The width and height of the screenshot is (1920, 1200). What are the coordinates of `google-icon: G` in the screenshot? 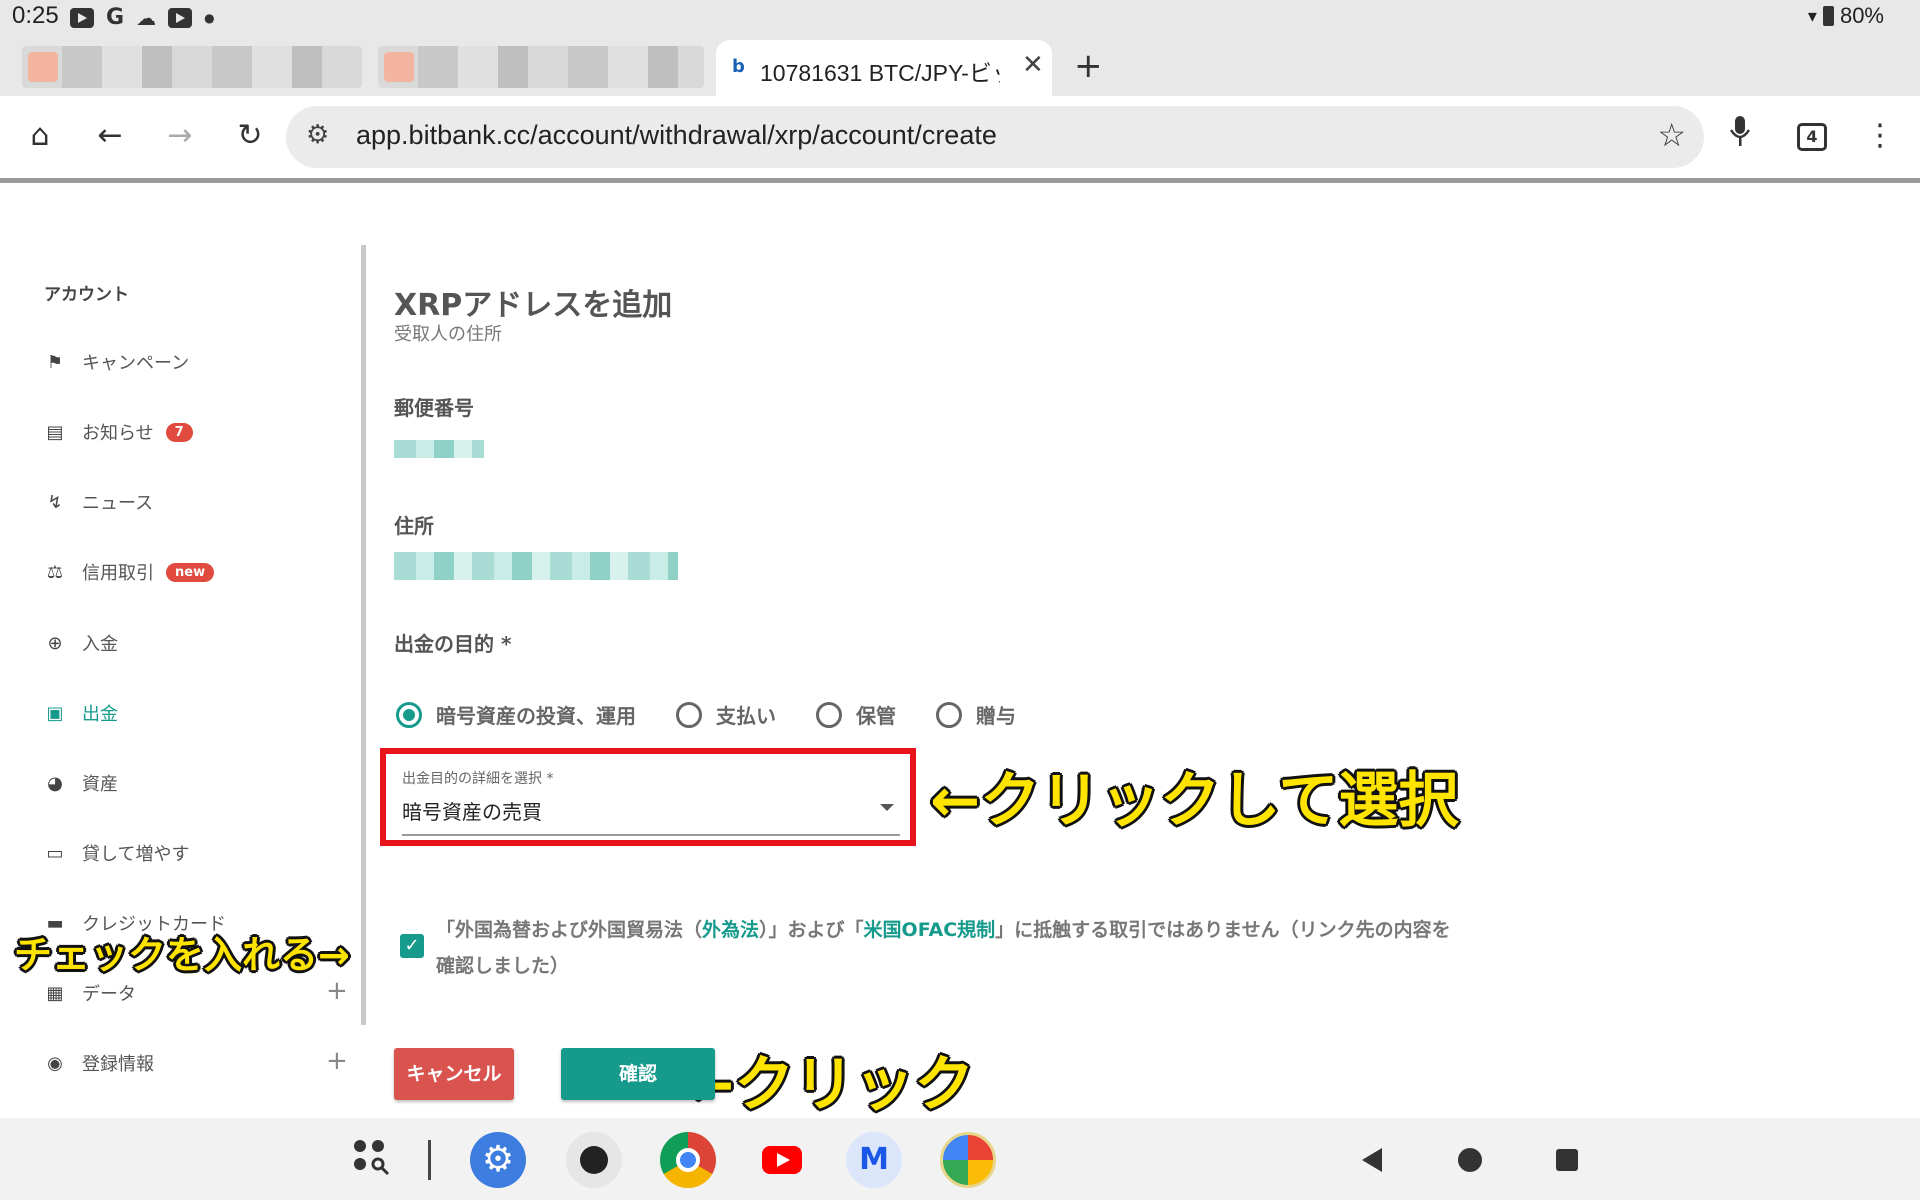 It's located at (115, 17).